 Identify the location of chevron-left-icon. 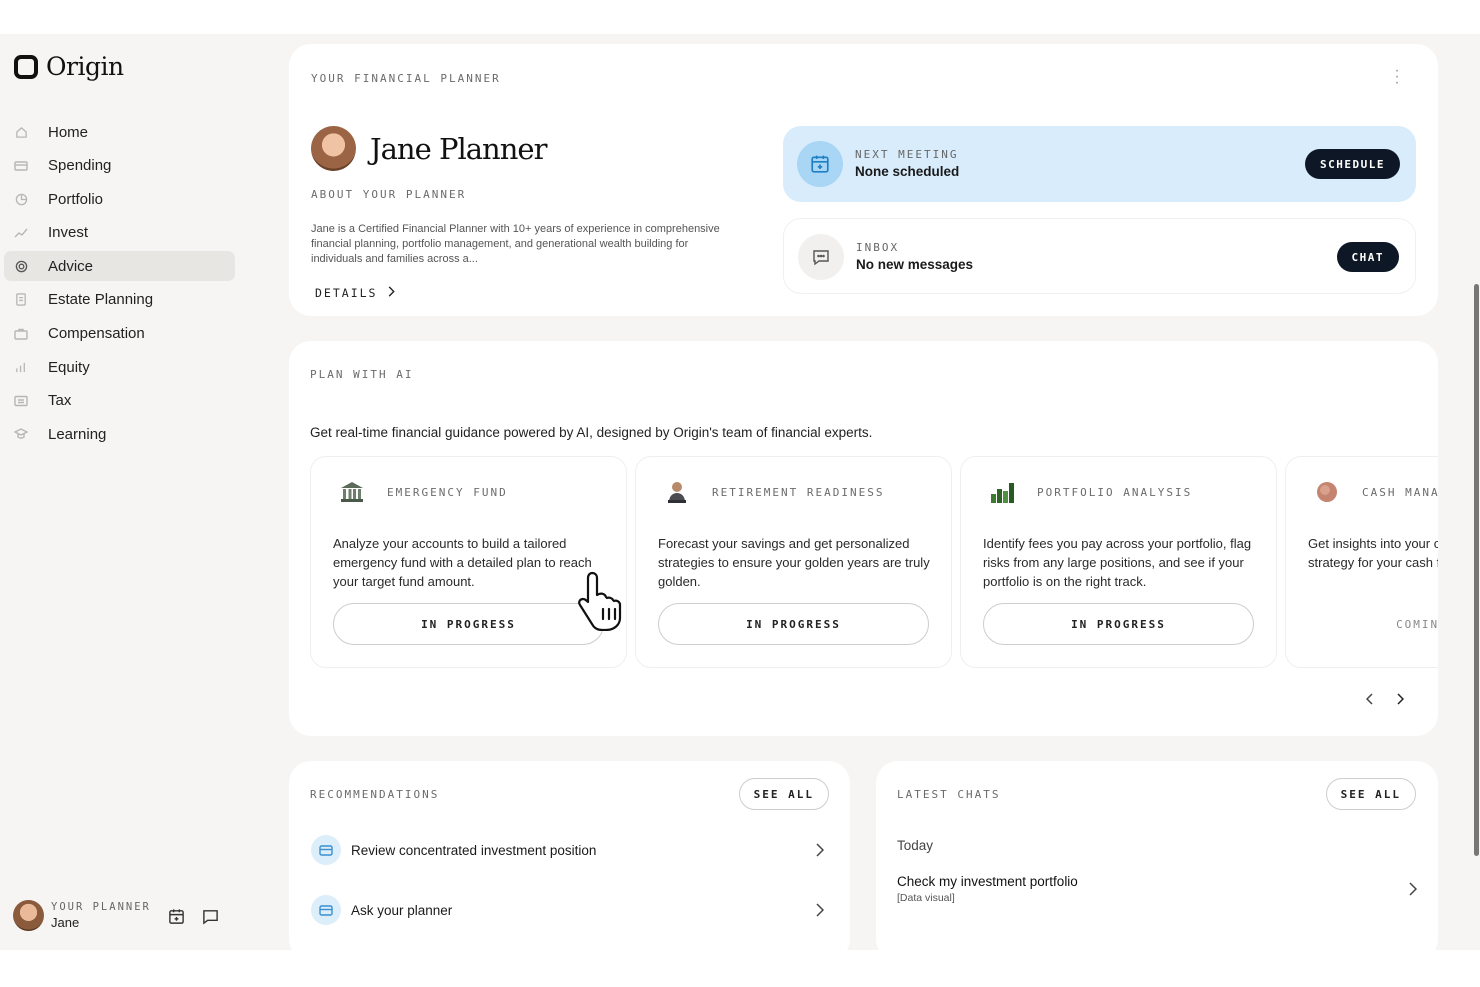
(1371, 698).